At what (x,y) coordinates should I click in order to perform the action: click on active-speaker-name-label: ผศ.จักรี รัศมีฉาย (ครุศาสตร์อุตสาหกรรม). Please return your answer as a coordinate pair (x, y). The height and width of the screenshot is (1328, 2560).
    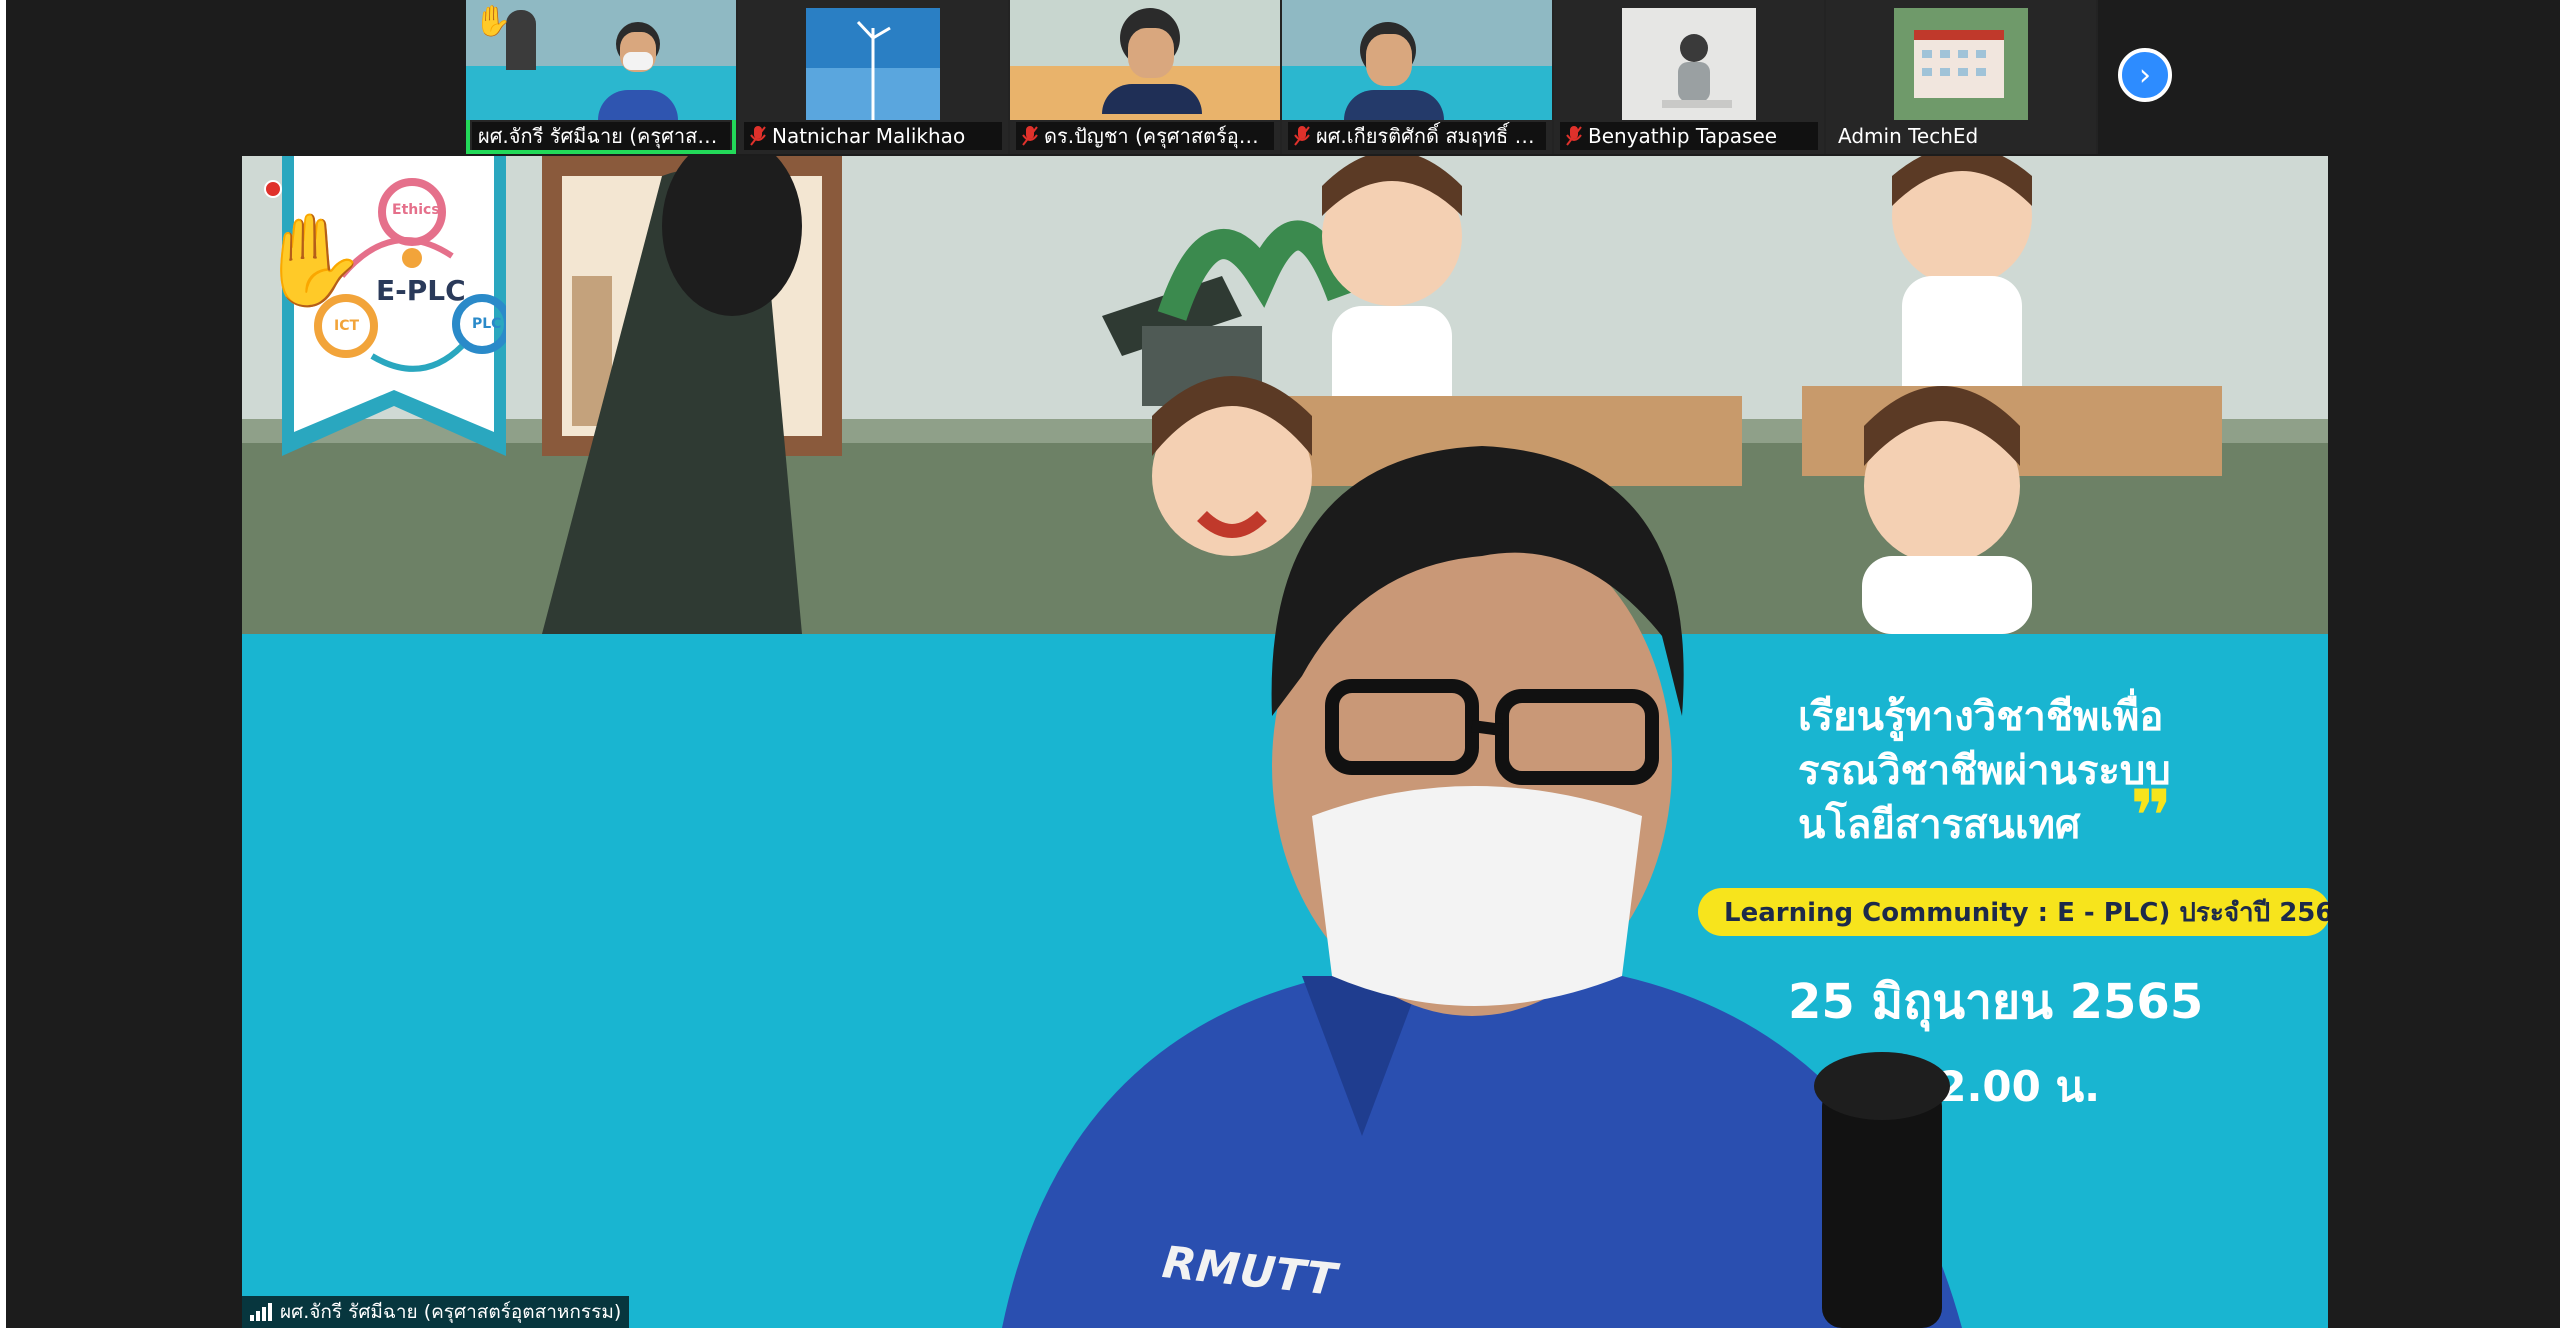
    Looking at the image, I should click on (436, 1312).